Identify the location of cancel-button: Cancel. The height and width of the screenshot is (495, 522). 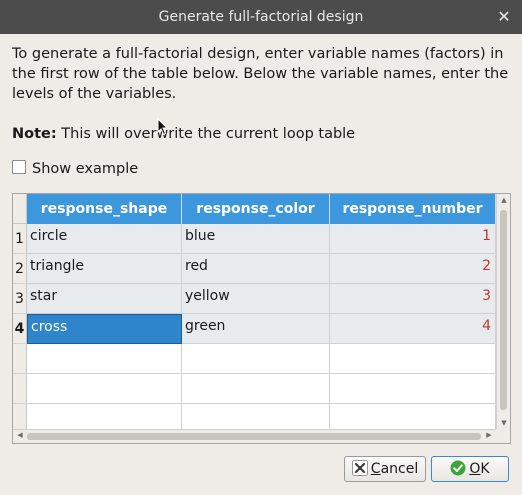
(385, 469).